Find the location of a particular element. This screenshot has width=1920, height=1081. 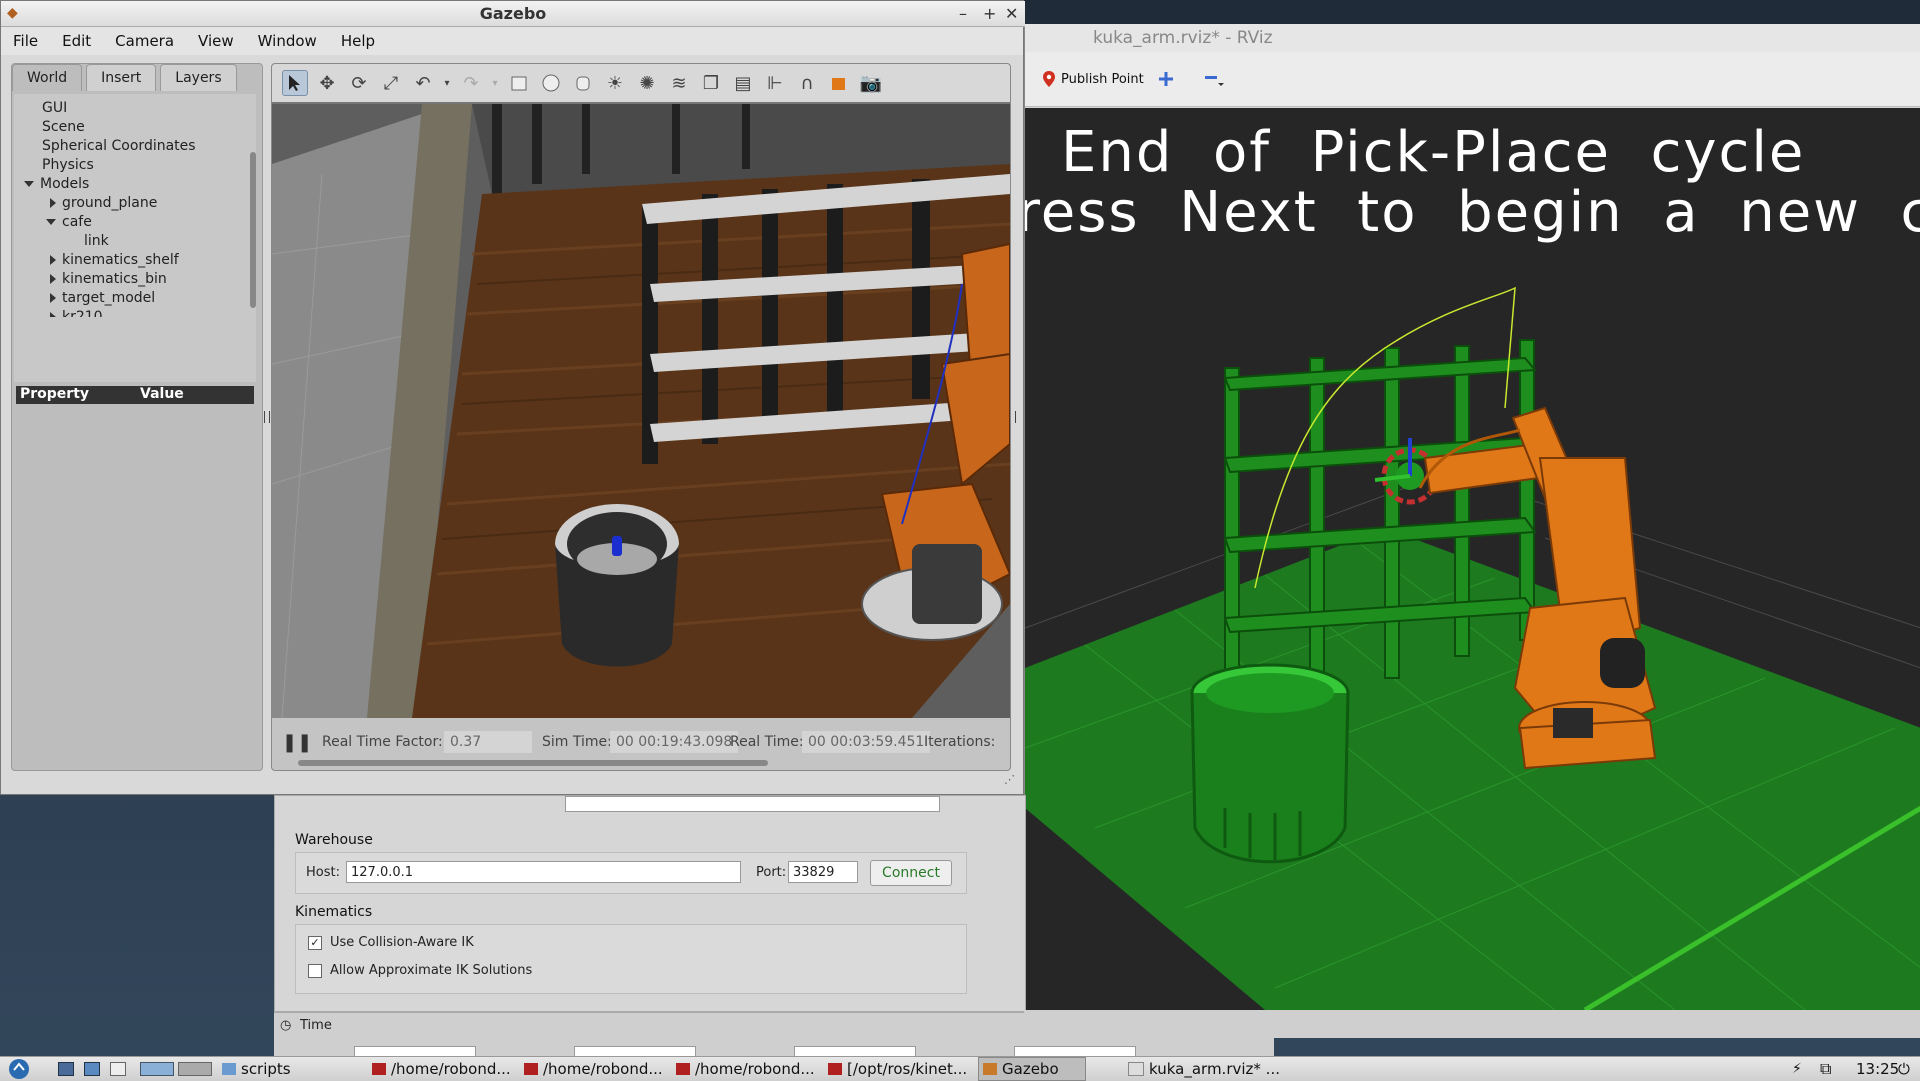

publish-point-label: Publish Point is located at coordinates (1102, 79).